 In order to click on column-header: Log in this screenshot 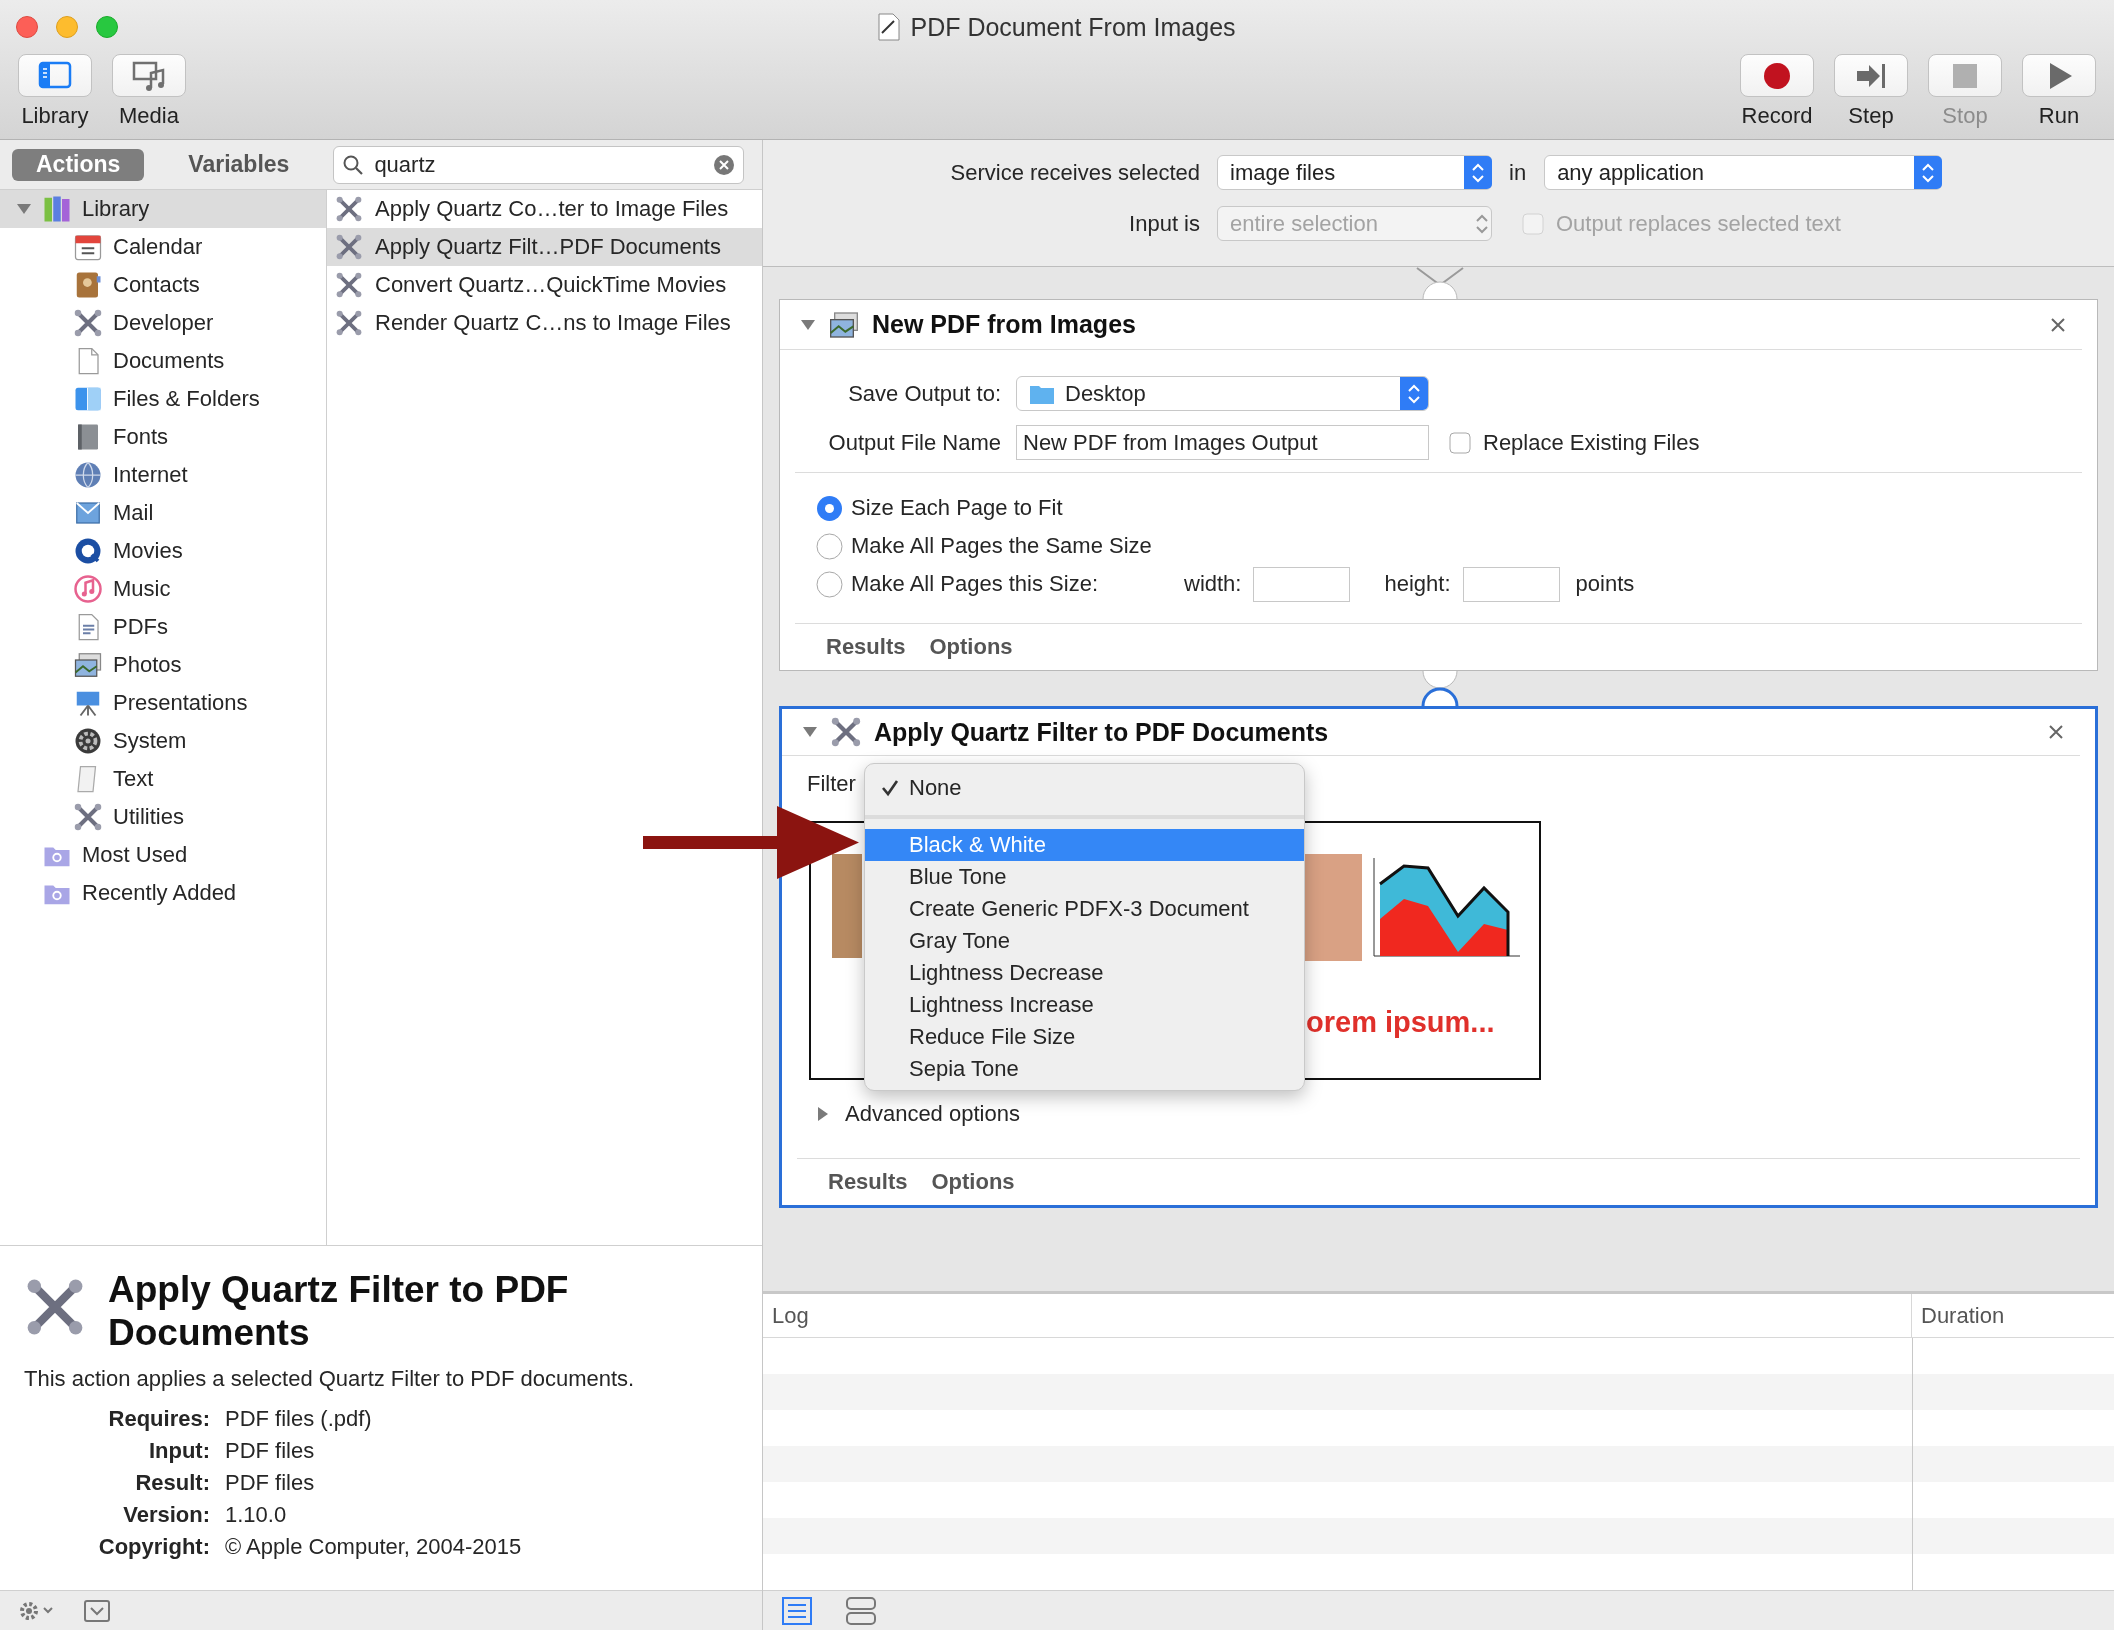, I will do `click(1337, 1315)`.